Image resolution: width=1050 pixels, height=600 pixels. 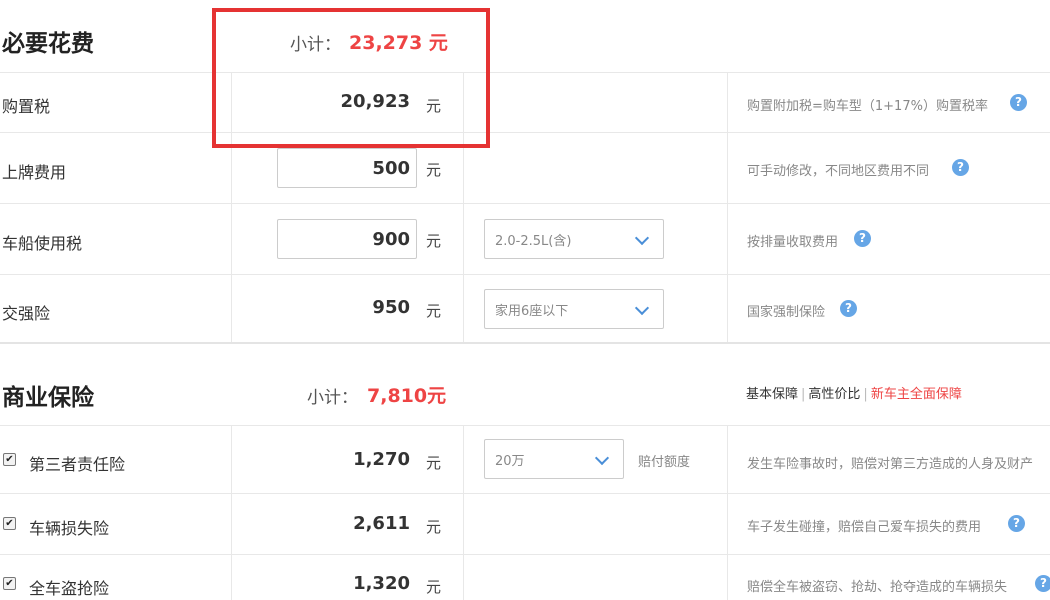 What do you see at coordinates (434, 587) in the screenshot?
I see `theft-unit: 元` at bounding box center [434, 587].